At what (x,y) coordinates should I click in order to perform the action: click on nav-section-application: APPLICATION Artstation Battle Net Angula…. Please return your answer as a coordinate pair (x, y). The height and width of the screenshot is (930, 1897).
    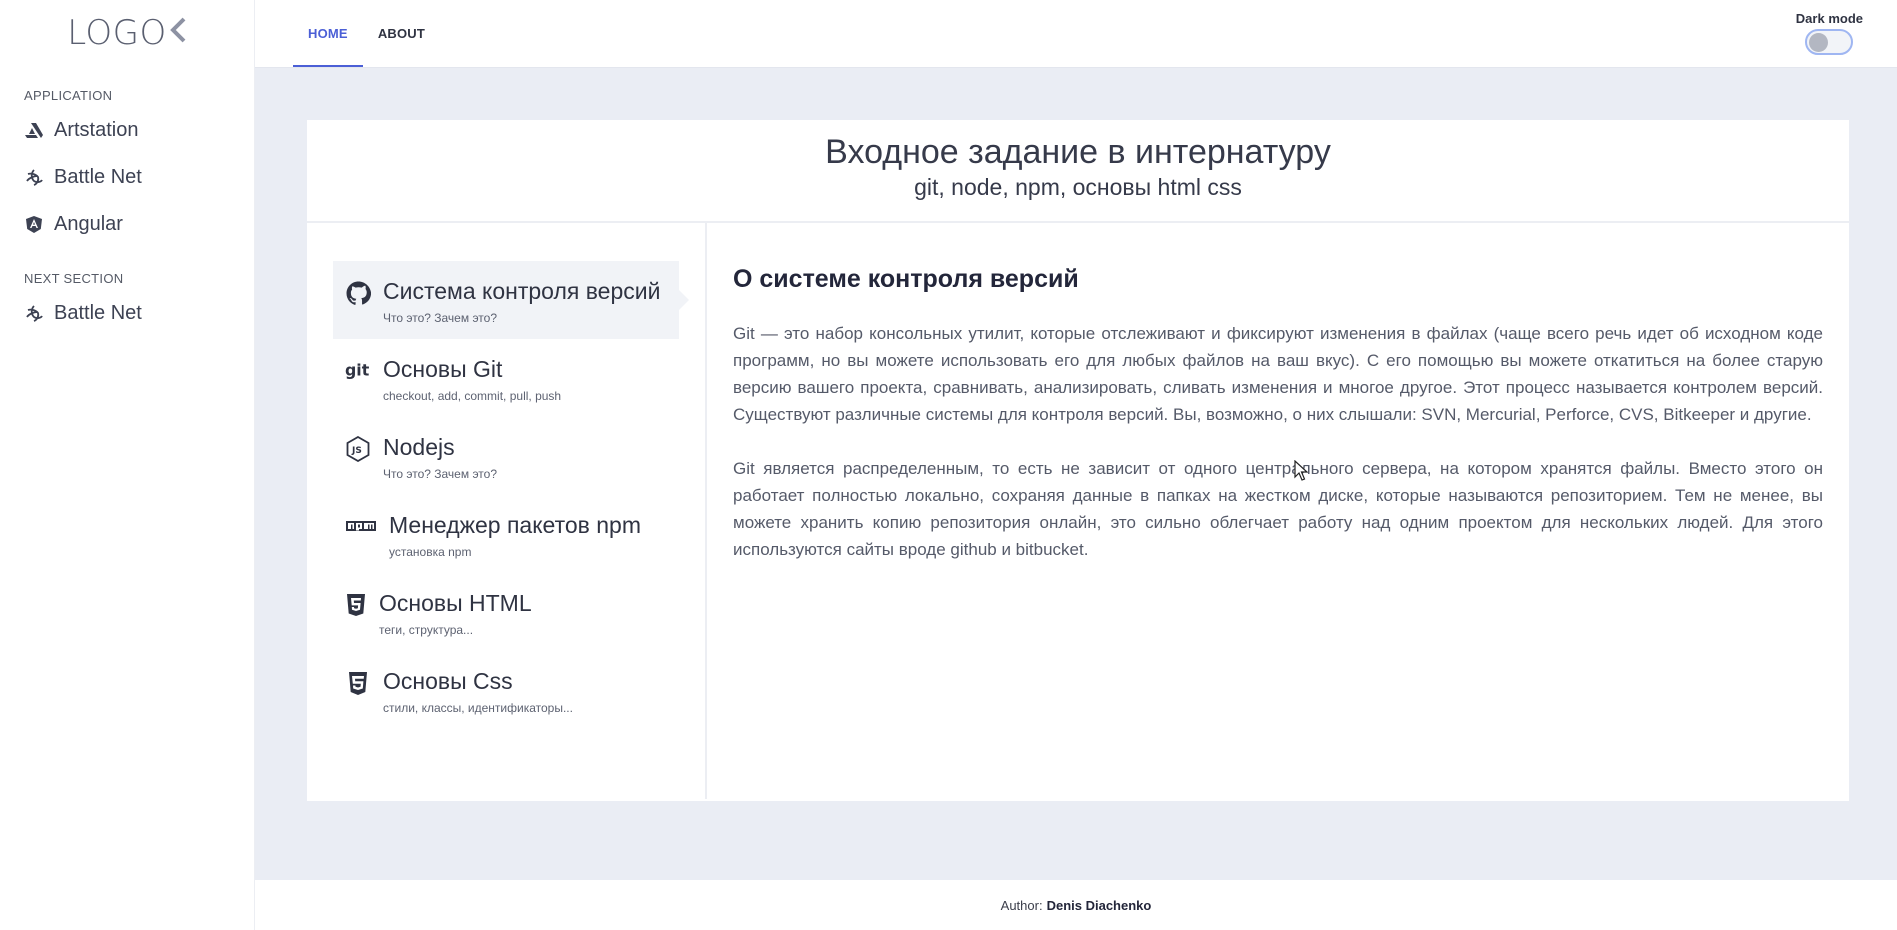
    Looking at the image, I should click on (127, 168).